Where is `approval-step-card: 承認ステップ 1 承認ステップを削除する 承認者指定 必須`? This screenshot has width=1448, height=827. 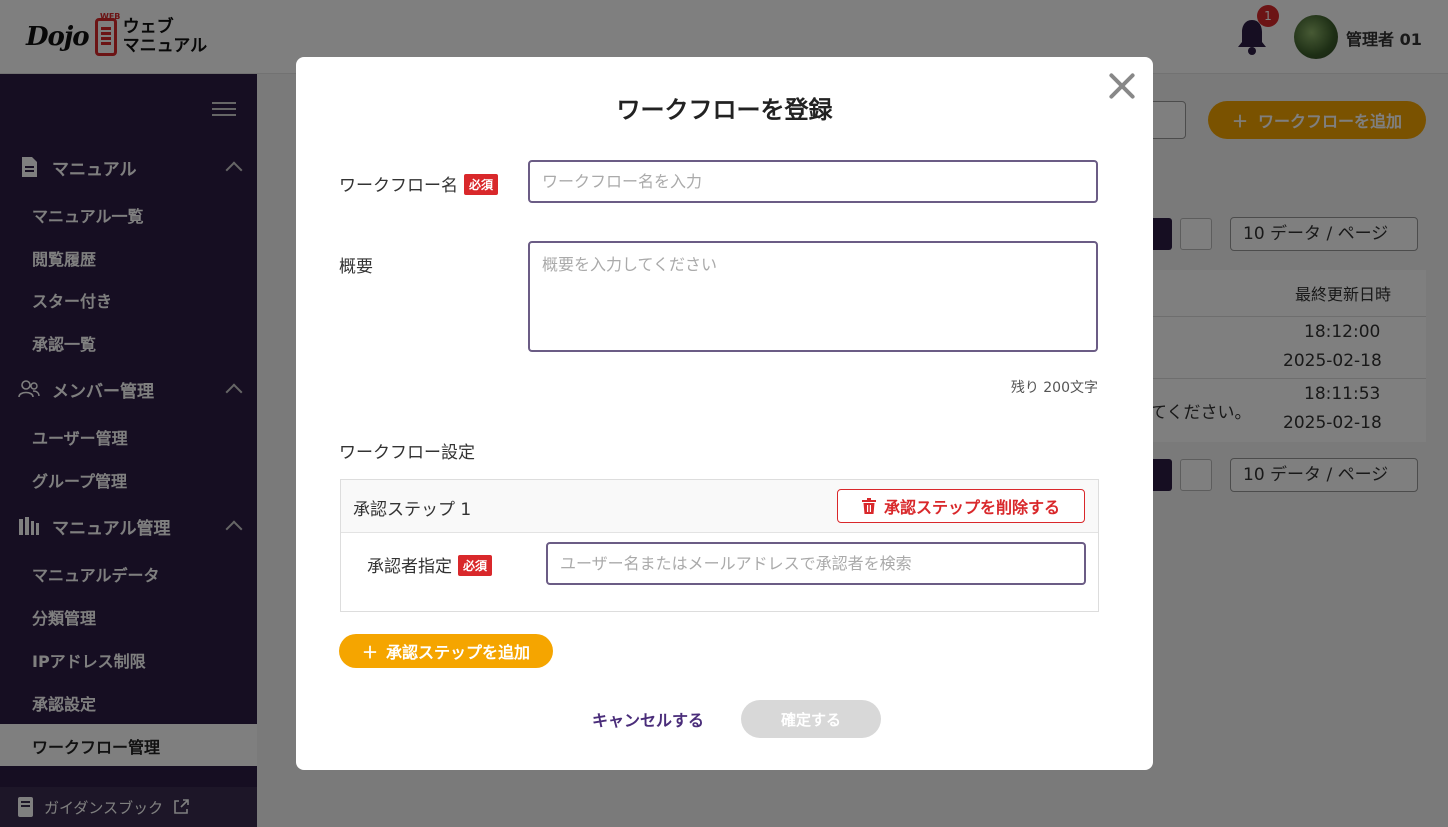
approval-step-card: 承認ステップ 1 承認ステップを削除する 承認者指定 必須 is located at coordinates (719, 545).